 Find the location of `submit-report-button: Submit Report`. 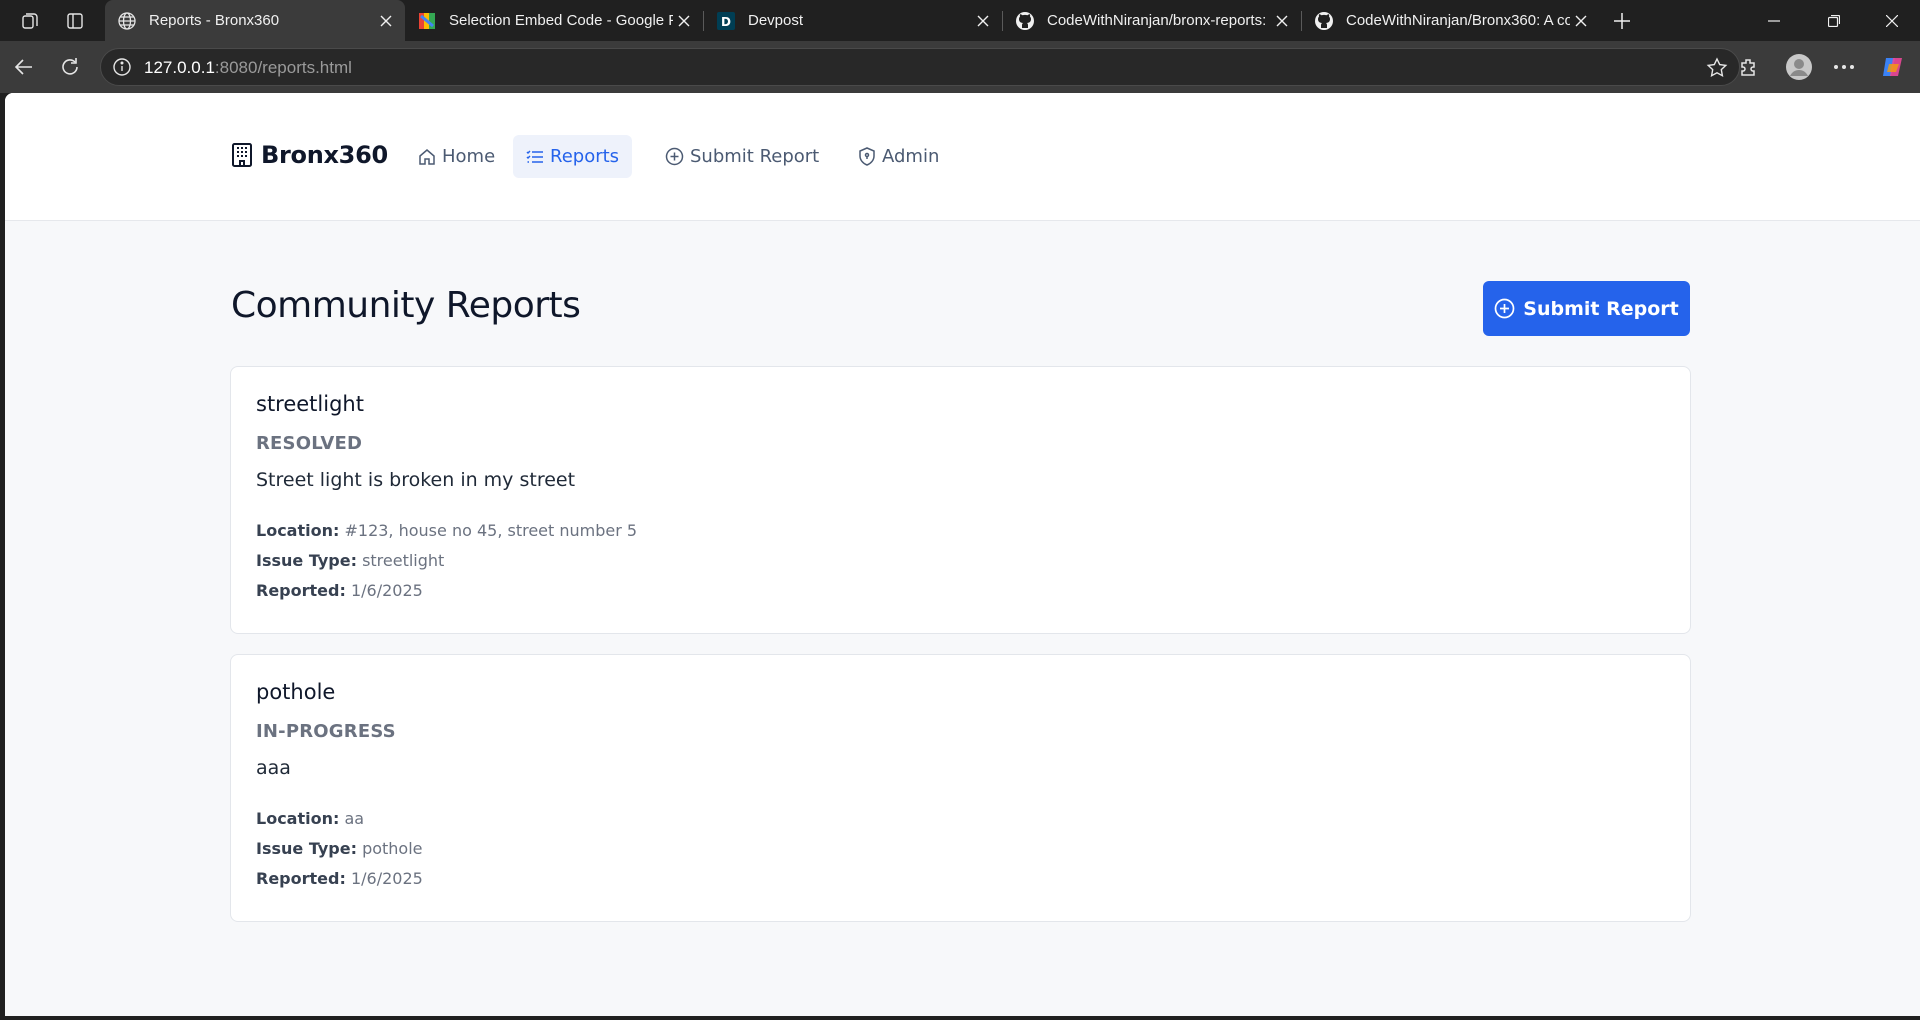

submit-report-button: Submit Report is located at coordinates (1586, 308).